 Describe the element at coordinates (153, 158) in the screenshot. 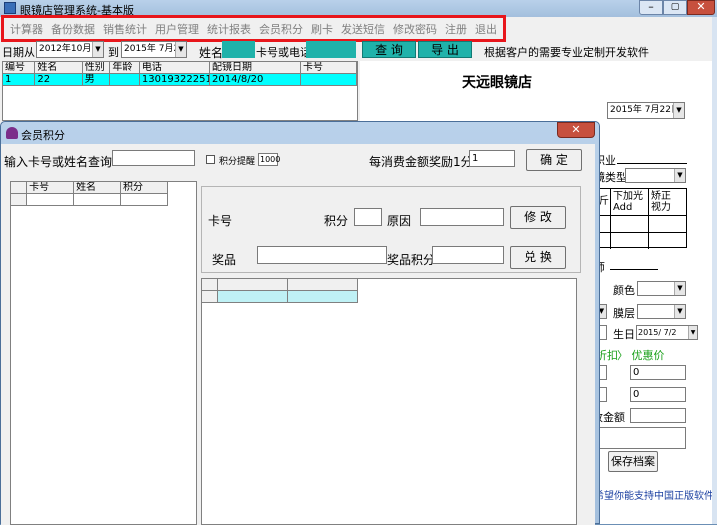

I see `search-input` at that location.